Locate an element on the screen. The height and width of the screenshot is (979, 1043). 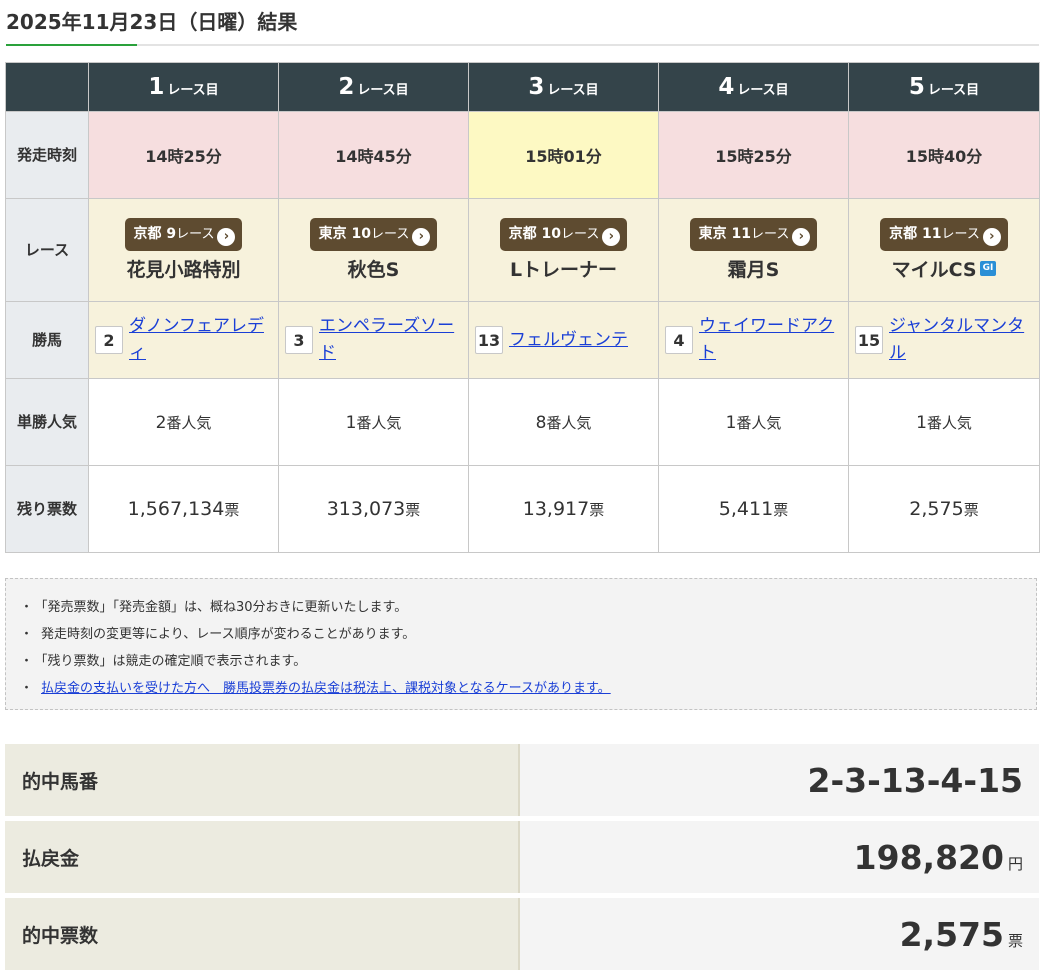
grade-gi-icon: GI is located at coordinates (988, 268).